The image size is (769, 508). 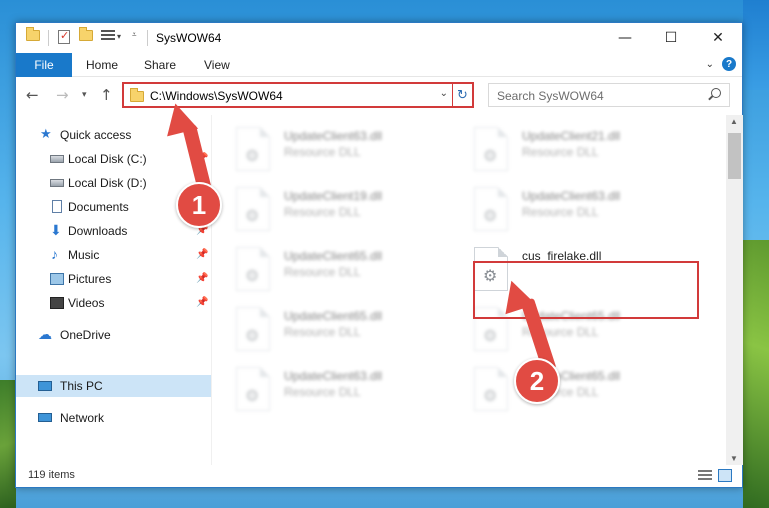 What do you see at coordinates (734, 156) in the screenshot?
I see `scrollbar-thumb` at bounding box center [734, 156].